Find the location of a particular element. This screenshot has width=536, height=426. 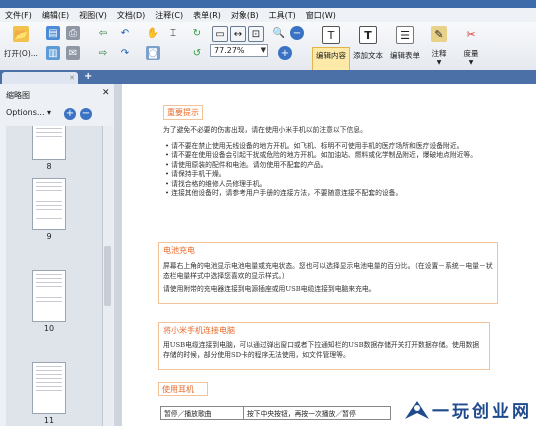

thumbnail-label: 11 is located at coordinates (49, 420).